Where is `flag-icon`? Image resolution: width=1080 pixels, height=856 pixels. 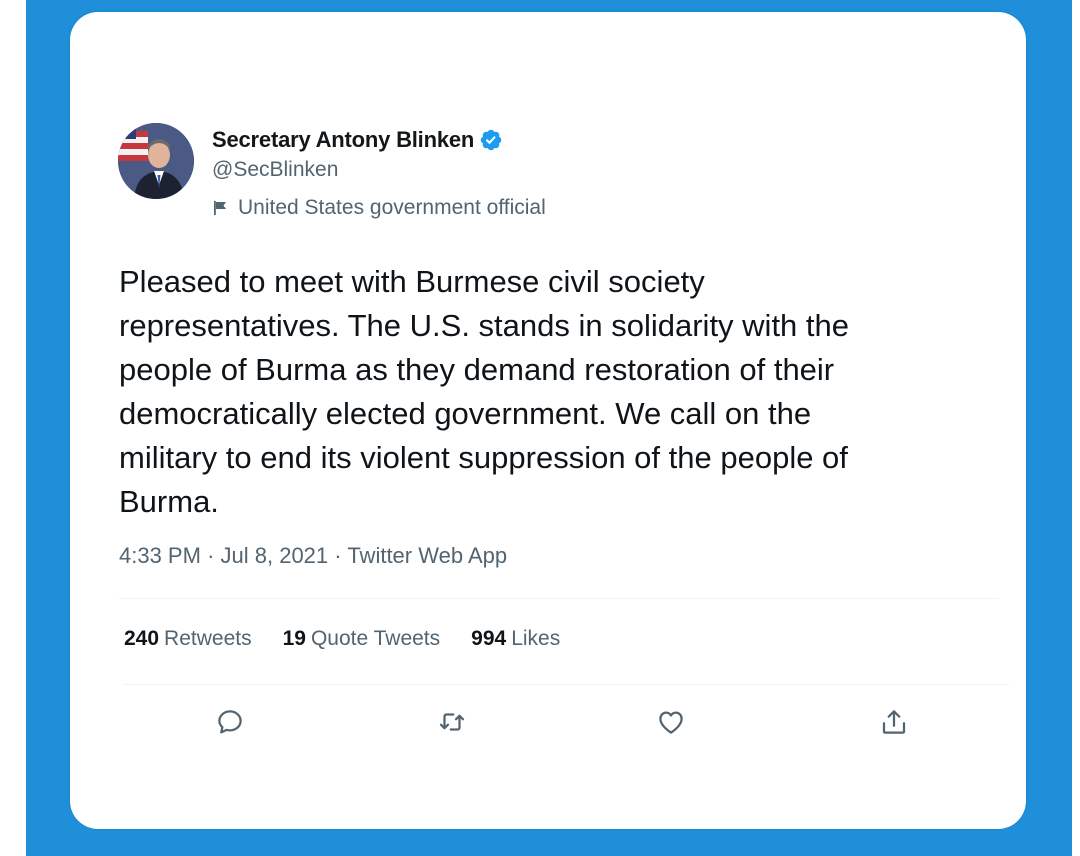 flag-icon is located at coordinates (220, 208).